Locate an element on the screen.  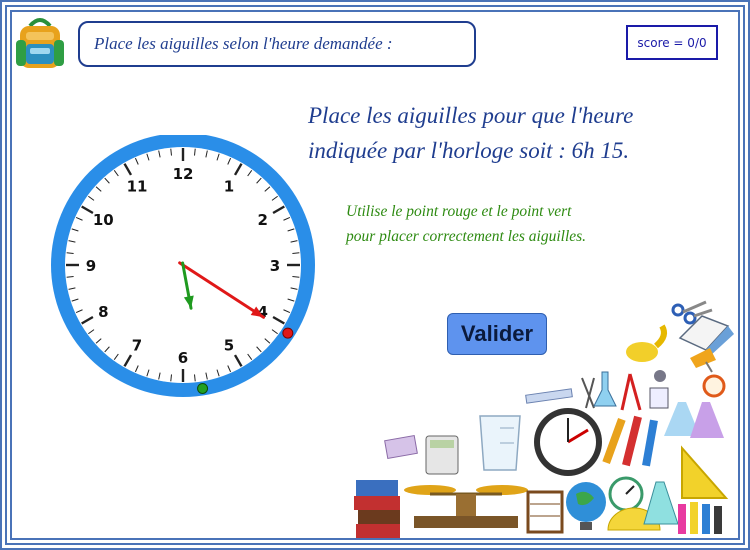
clock-number: 9 is located at coordinates (91, 266).